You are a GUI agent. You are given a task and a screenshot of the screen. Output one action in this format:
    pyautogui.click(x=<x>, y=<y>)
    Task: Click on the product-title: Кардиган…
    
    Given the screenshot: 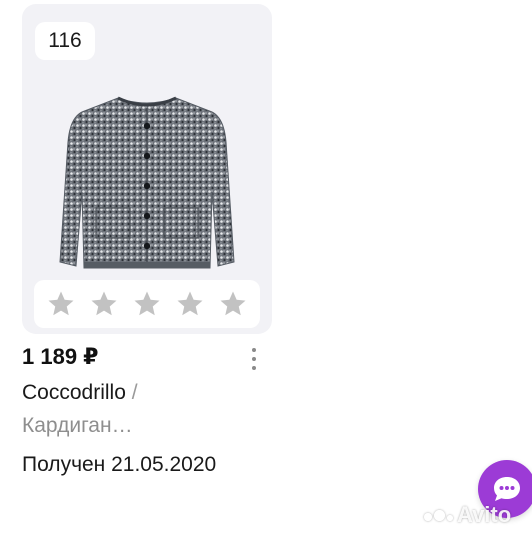 What is the action you would take?
    pyautogui.click(x=77, y=426)
    